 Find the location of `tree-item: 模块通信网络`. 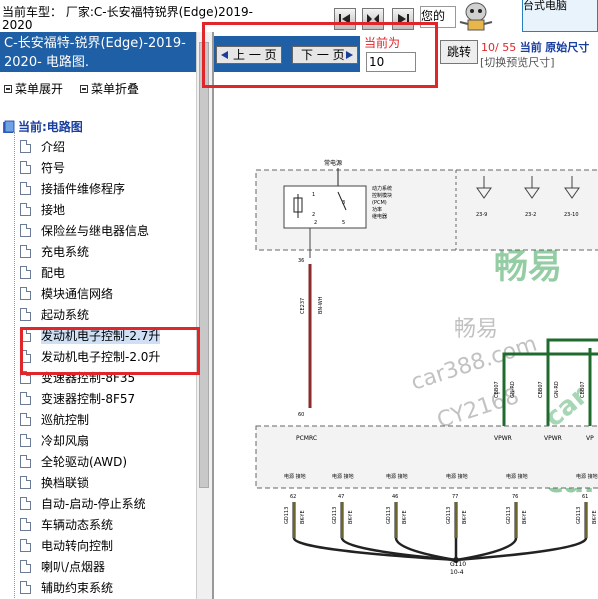

tree-item: 模块通信网络 is located at coordinates (66, 293).